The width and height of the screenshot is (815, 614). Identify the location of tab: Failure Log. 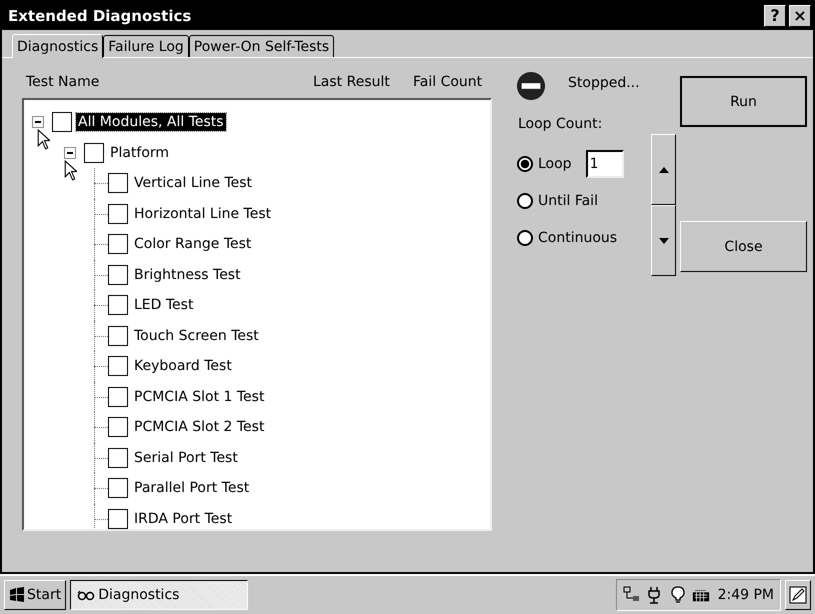
(146, 46).